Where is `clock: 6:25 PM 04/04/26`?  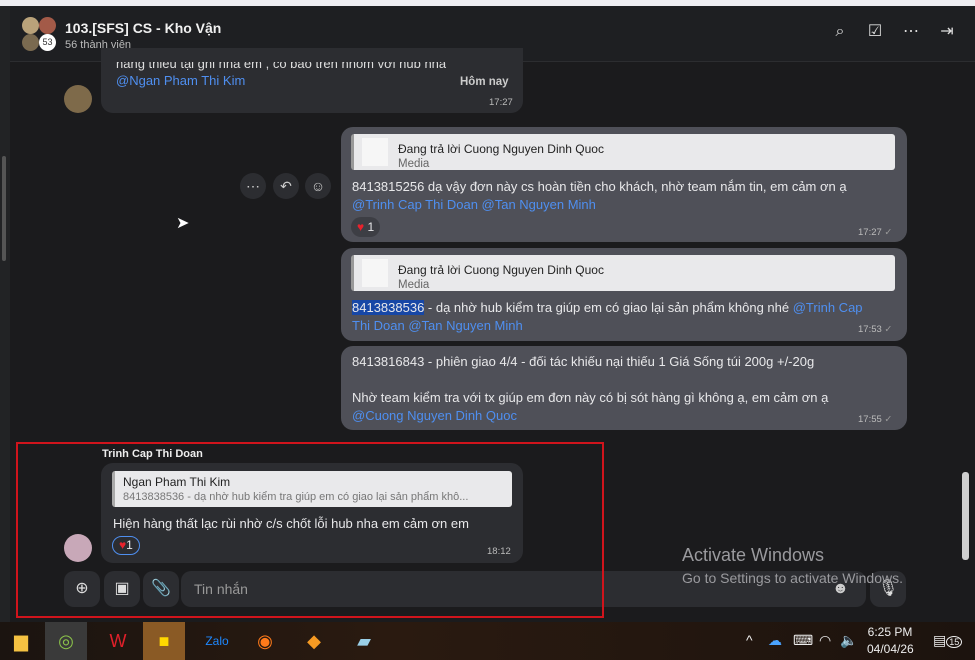 clock: 6:25 PM 04/04/26 is located at coordinates (890, 640).